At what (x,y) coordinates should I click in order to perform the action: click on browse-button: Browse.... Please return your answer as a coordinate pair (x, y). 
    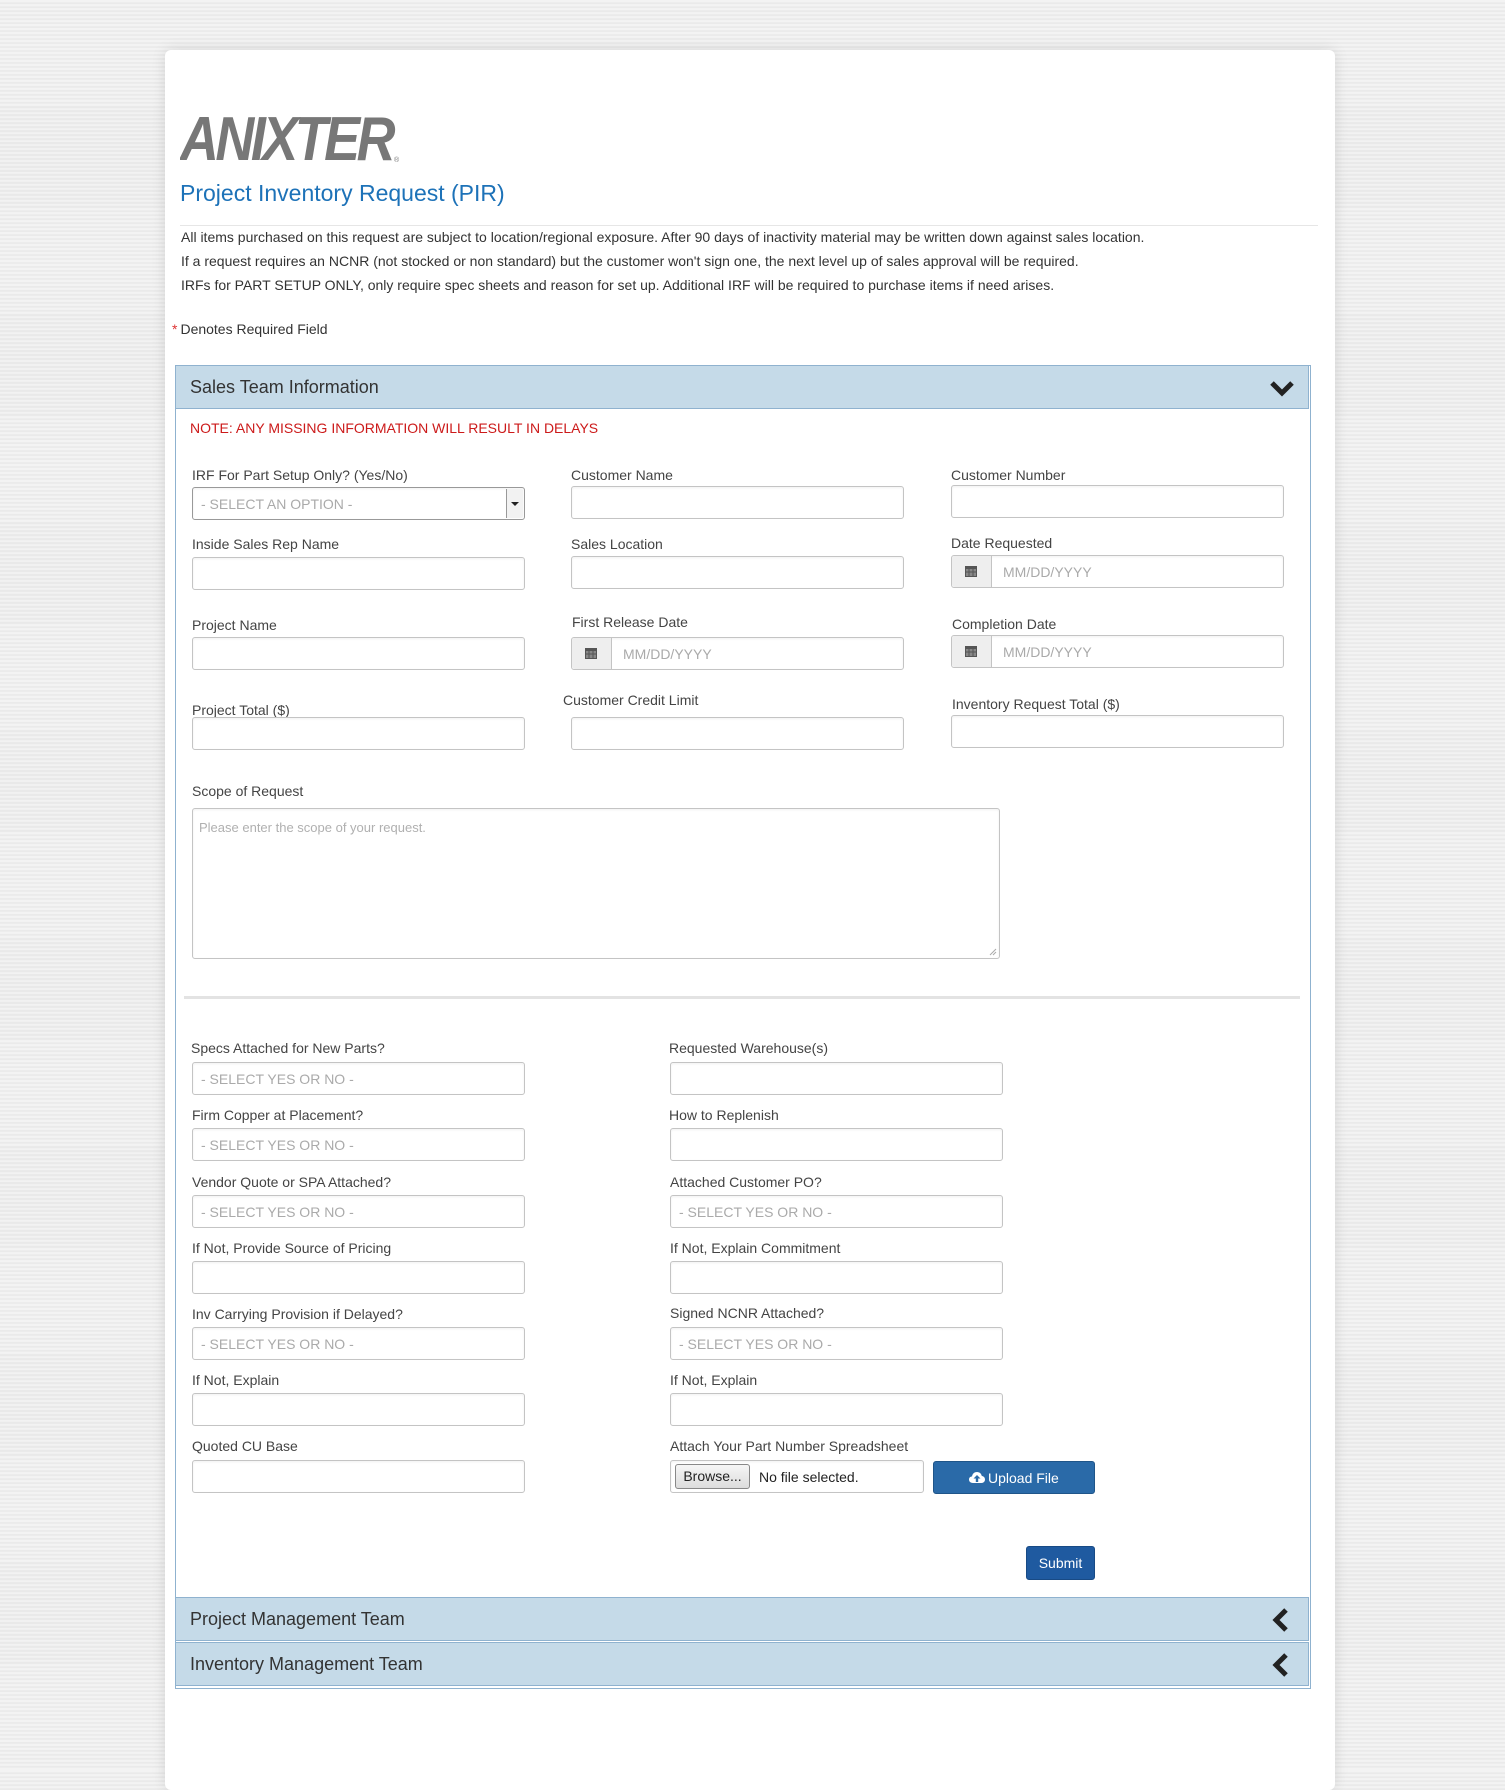
    Looking at the image, I should click on (712, 1476).